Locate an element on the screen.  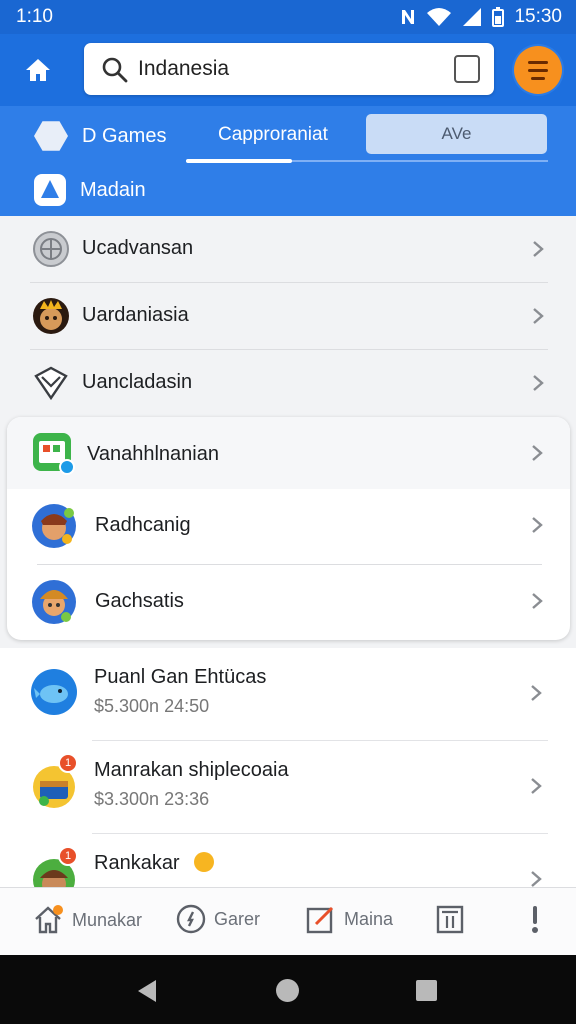
list-item: Uancladasin is located at coordinates (288, 383).